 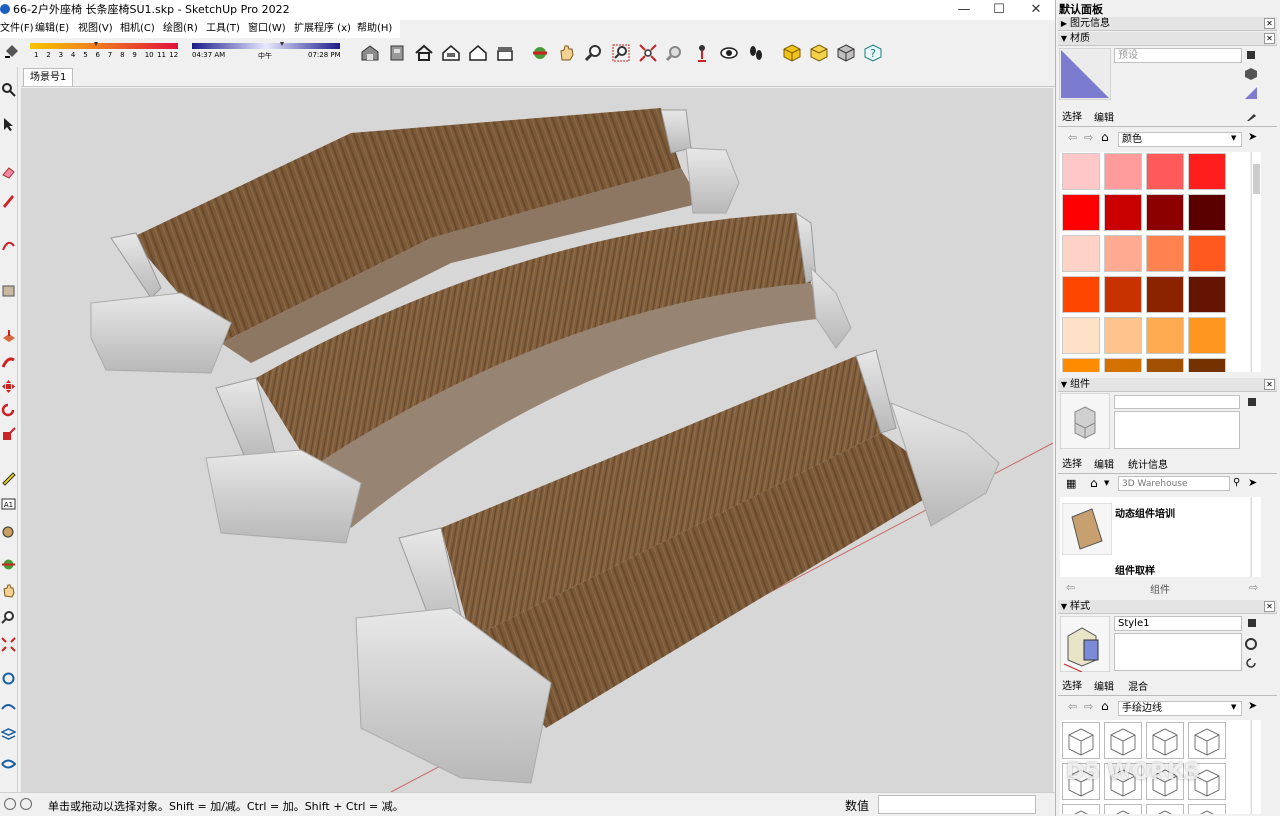 What do you see at coordinates (322, 29) in the screenshot?
I see `menu-extensions: 扩展程序 (x)` at bounding box center [322, 29].